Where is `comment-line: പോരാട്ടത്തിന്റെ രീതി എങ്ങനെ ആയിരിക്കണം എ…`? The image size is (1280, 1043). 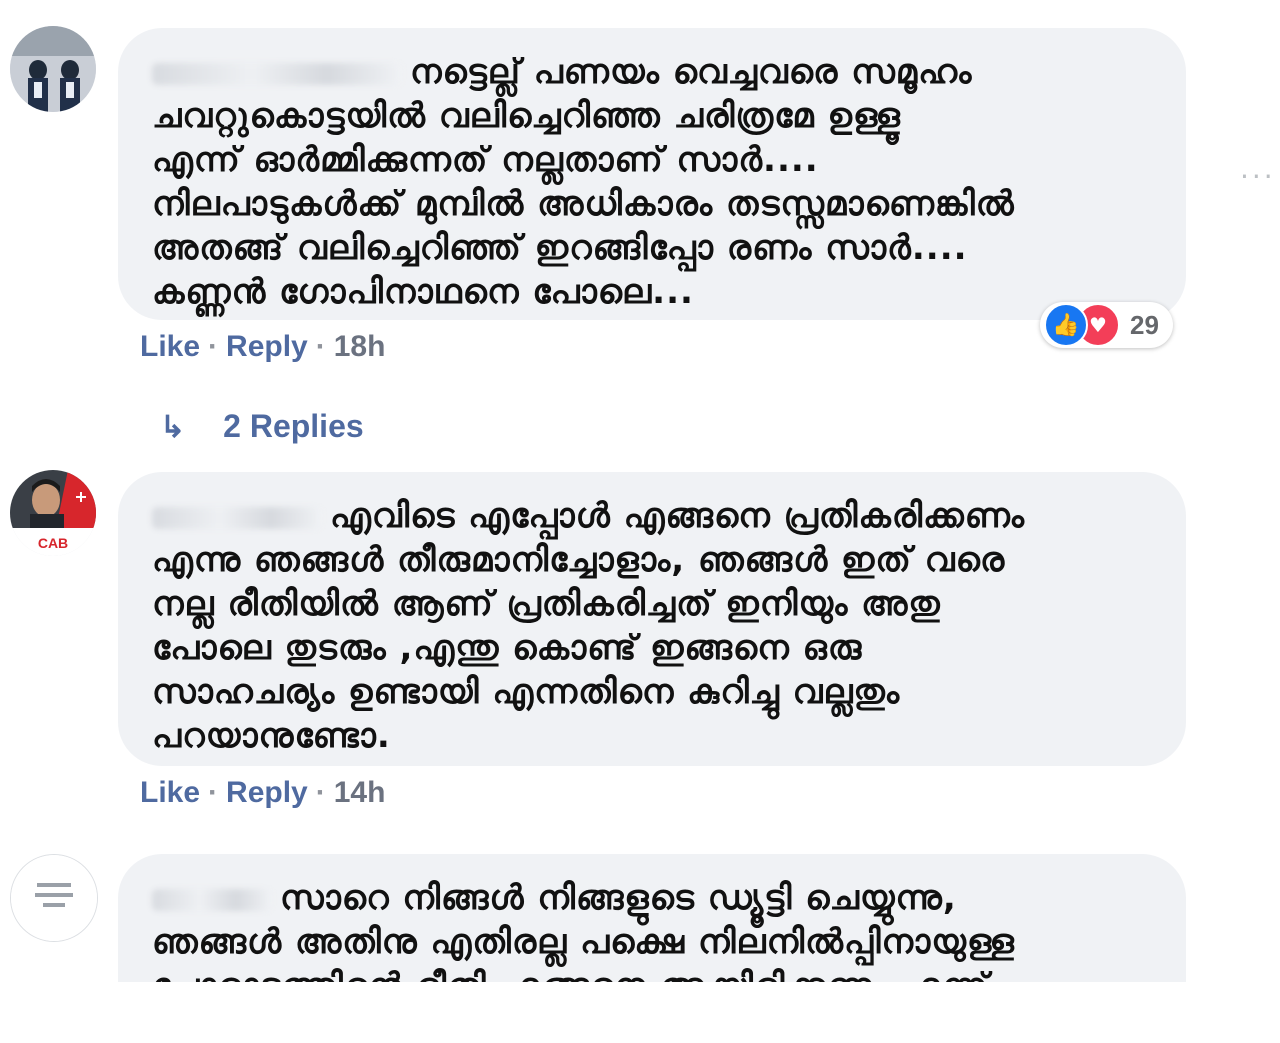 comment-line: പോരാട്ടത്തിന്റെ രീതി എങ്ങനെ ആയിരിക്കണം എ… is located at coordinates (649, 973).